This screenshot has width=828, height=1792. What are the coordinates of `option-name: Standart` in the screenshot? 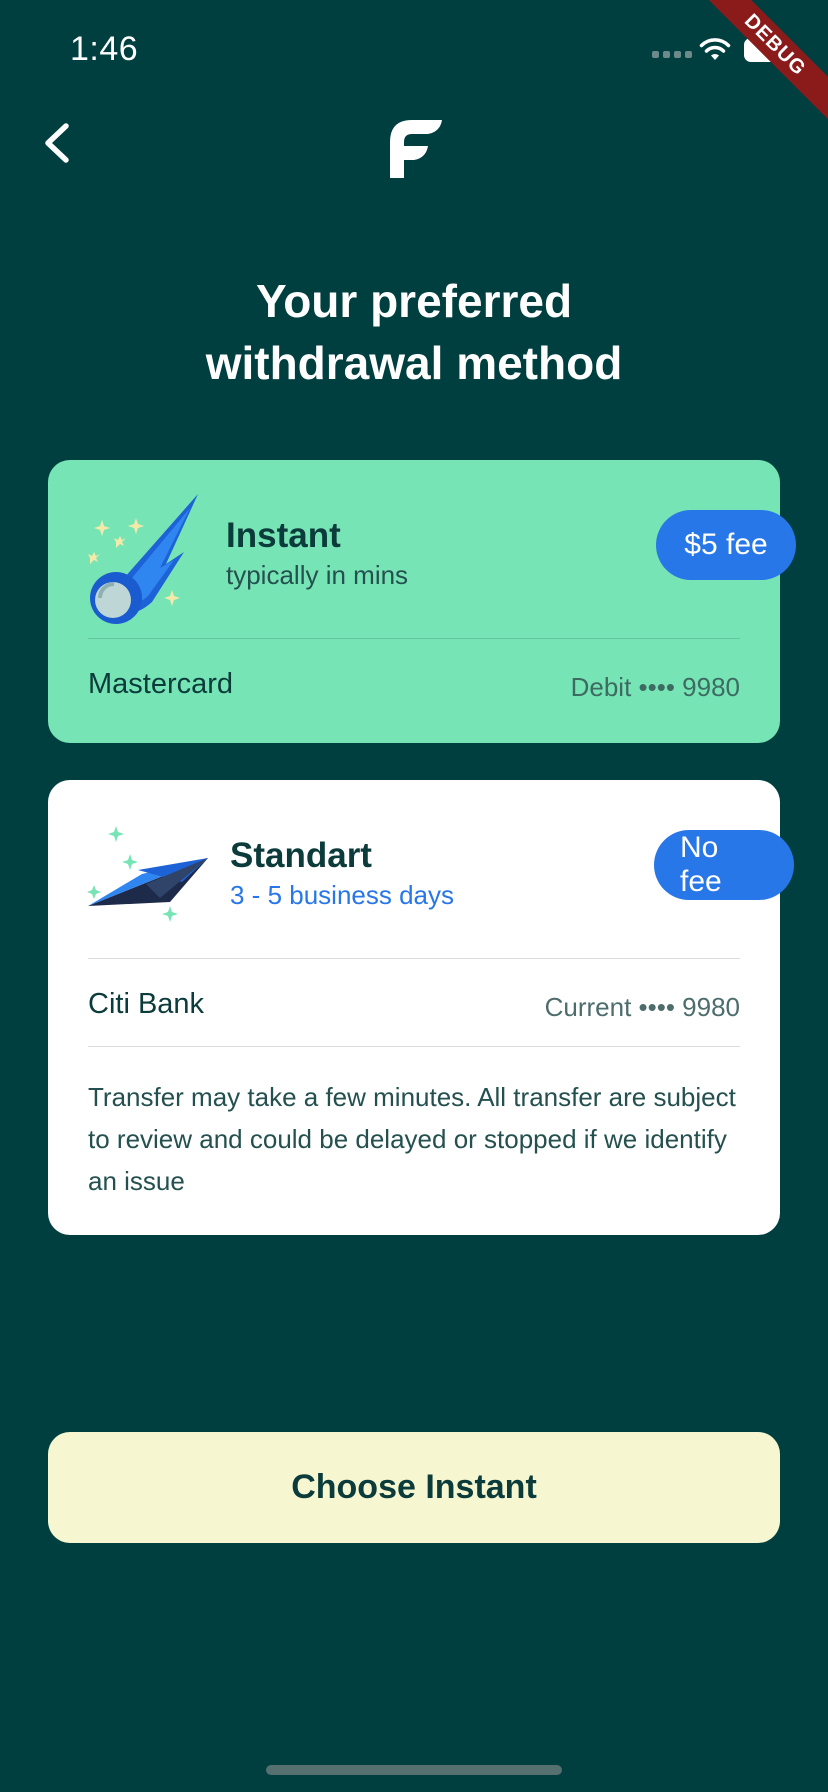 It's located at (301, 855).